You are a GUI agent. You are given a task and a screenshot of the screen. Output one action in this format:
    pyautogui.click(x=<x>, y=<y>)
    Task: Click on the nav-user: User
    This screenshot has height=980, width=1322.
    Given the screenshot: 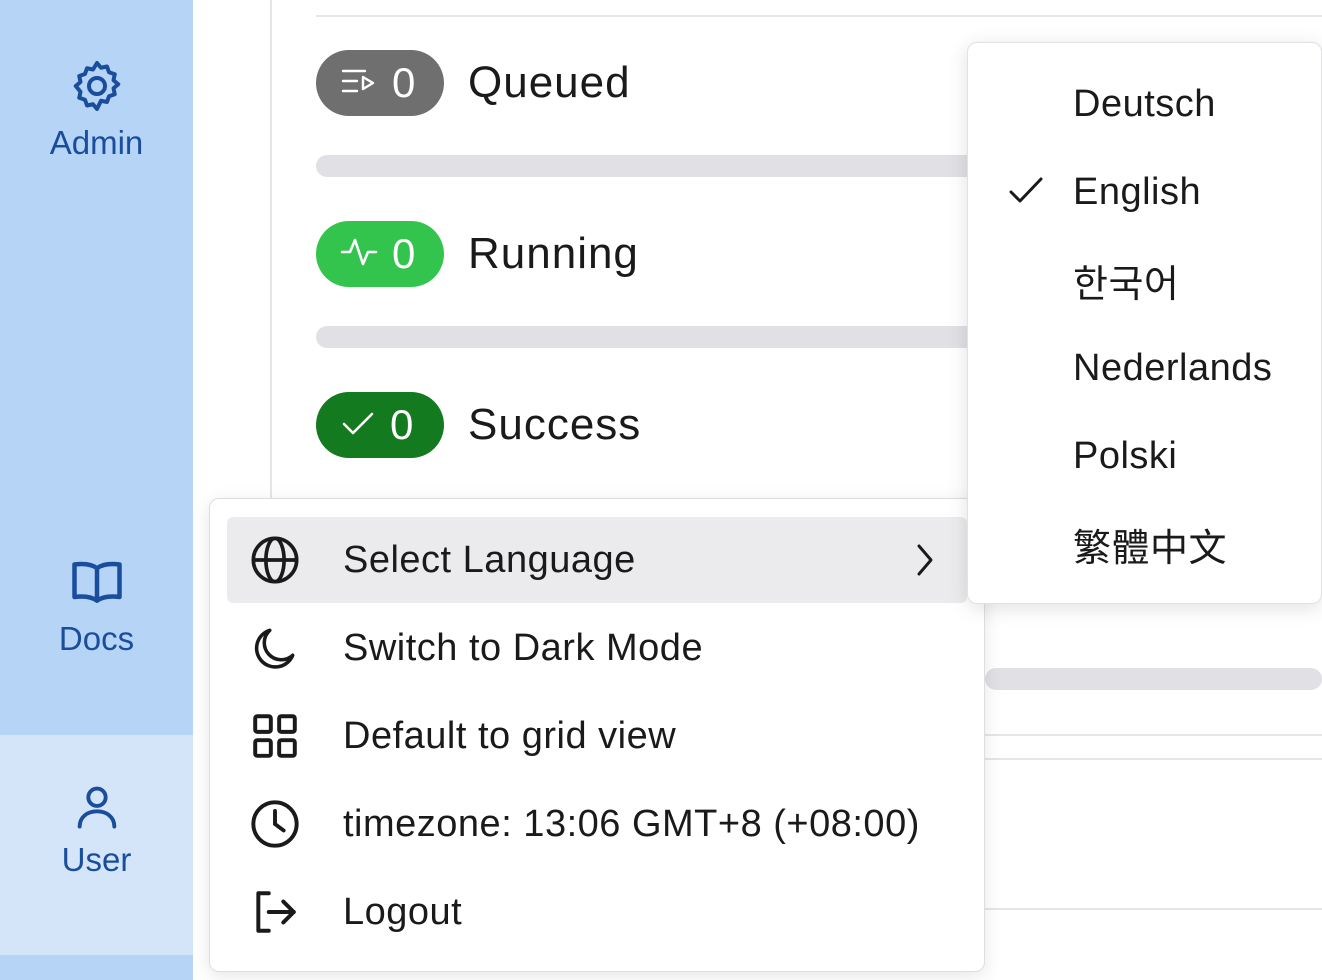 What is the action you would take?
    pyautogui.click(x=96, y=845)
    